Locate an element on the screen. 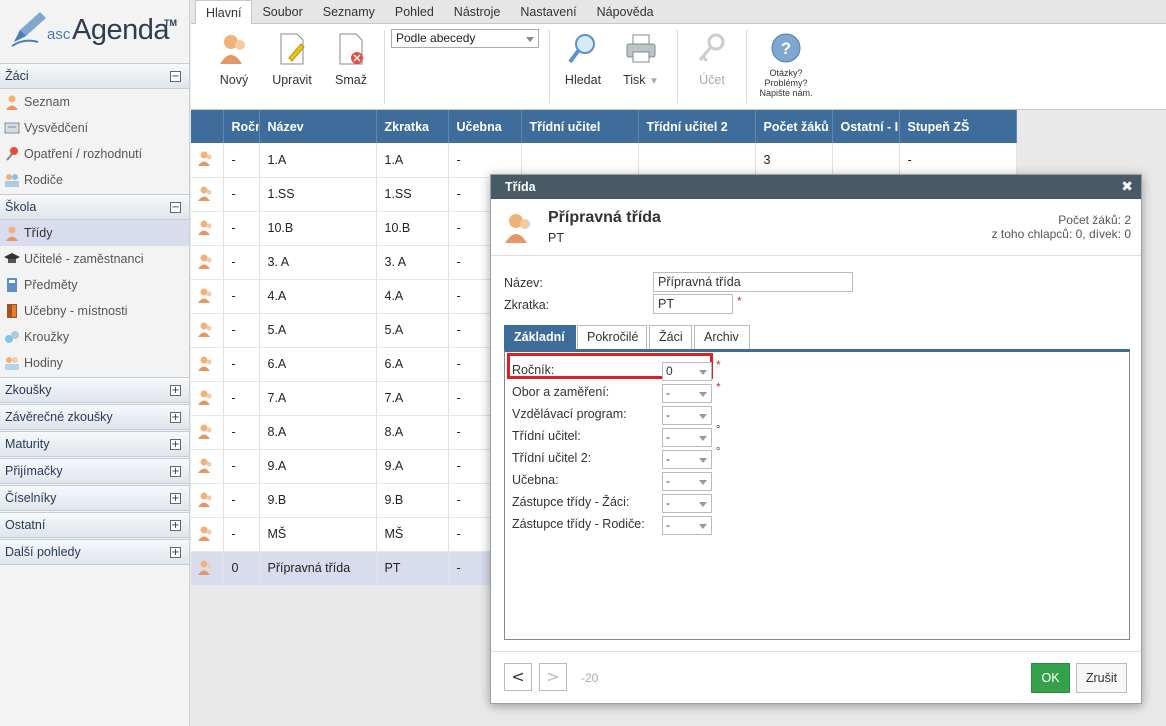 The width and height of the screenshot is (1166, 726). section-skola: Škola − is located at coordinates (94, 207).